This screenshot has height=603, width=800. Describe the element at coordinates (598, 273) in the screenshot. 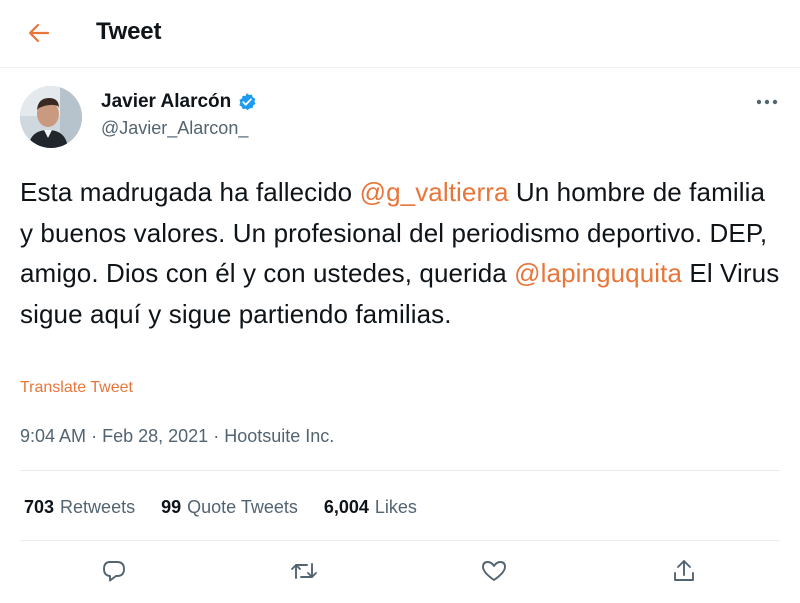

I see `mention-link: @lapinguquita` at that location.